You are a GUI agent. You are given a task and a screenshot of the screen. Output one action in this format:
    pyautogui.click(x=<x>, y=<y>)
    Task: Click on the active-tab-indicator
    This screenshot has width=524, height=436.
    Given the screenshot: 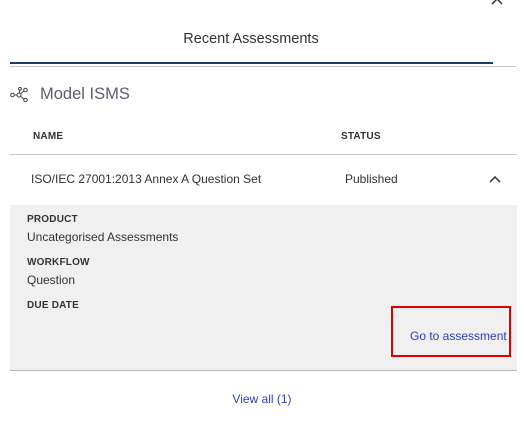 What is the action you would take?
    pyautogui.click(x=251, y=63)
    